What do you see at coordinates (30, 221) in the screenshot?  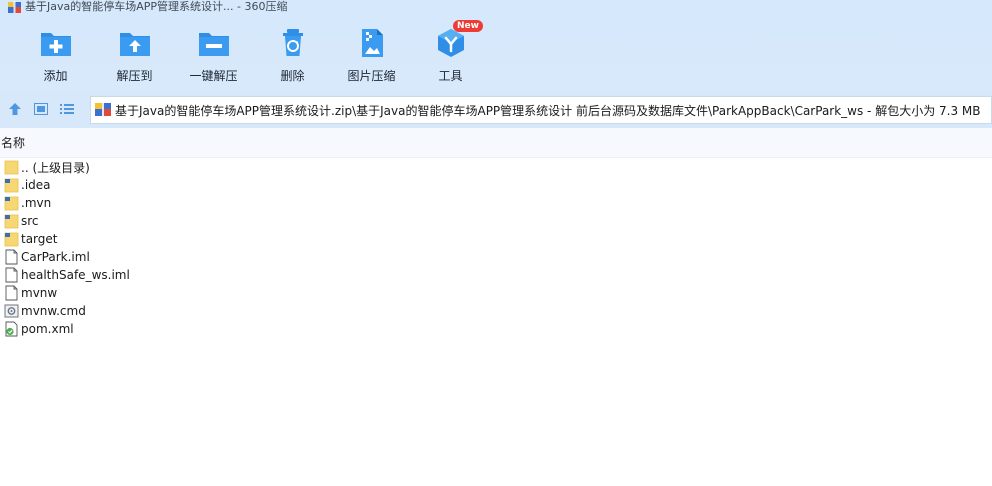 I see `file-name: src` at bounding box center [30, 221].